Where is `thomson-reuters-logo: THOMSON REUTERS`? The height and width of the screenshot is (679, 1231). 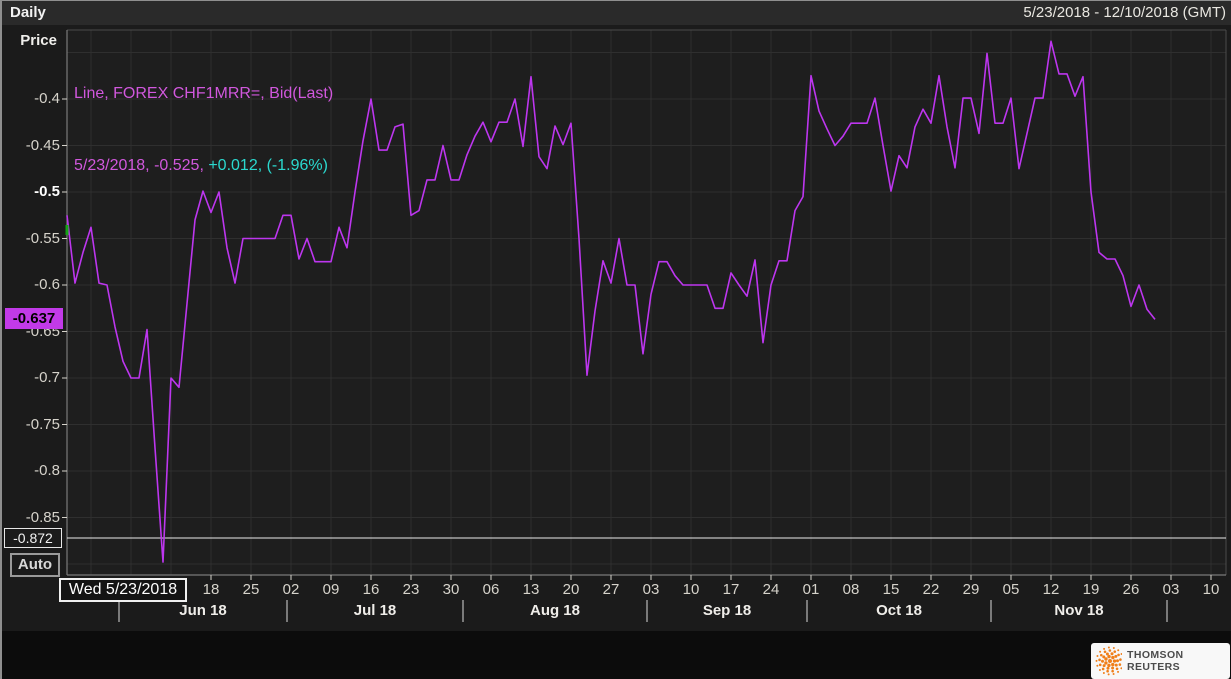 thomson-reuters-logo: THOMSON REUTERS is located at coordinates (1160, 661).